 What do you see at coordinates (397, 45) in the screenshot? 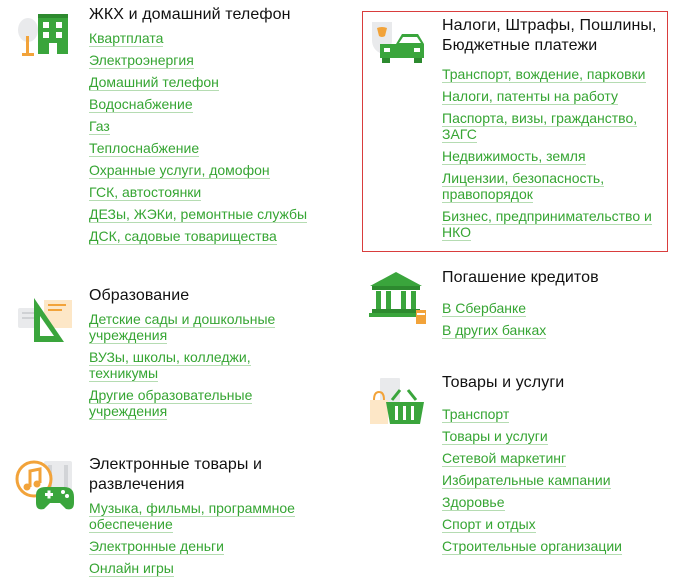
I see `emblem-car-icon` at bounding box center [397, 45].